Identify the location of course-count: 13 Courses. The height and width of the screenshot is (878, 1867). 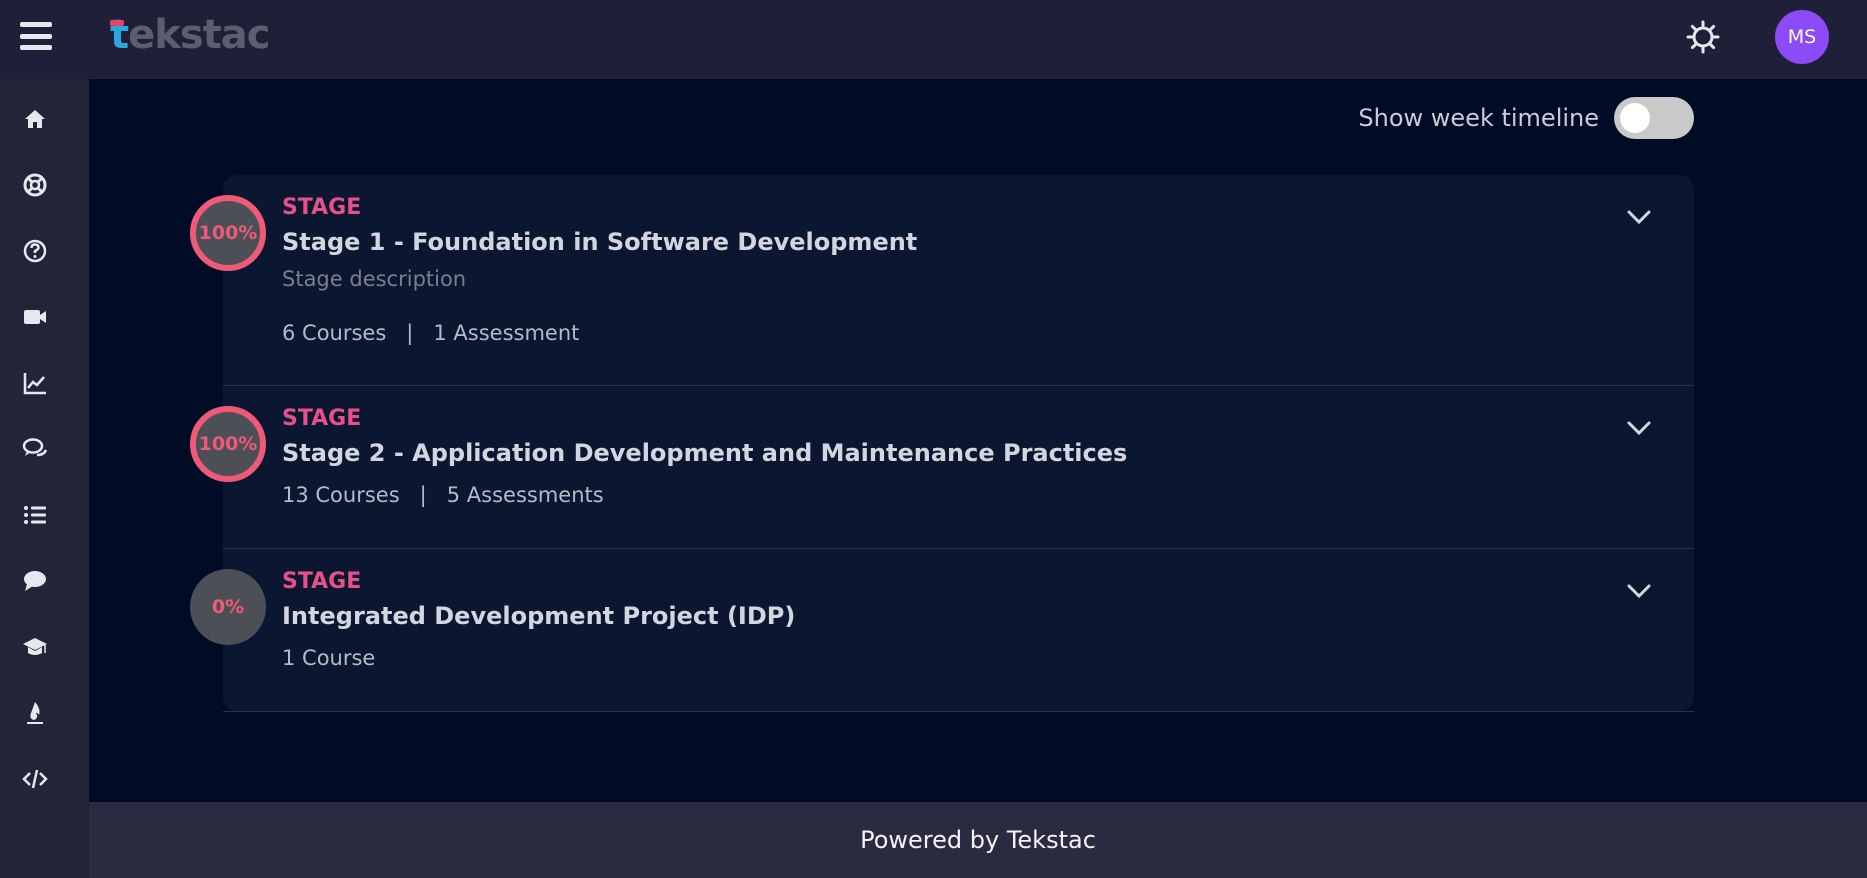
(341, 495).